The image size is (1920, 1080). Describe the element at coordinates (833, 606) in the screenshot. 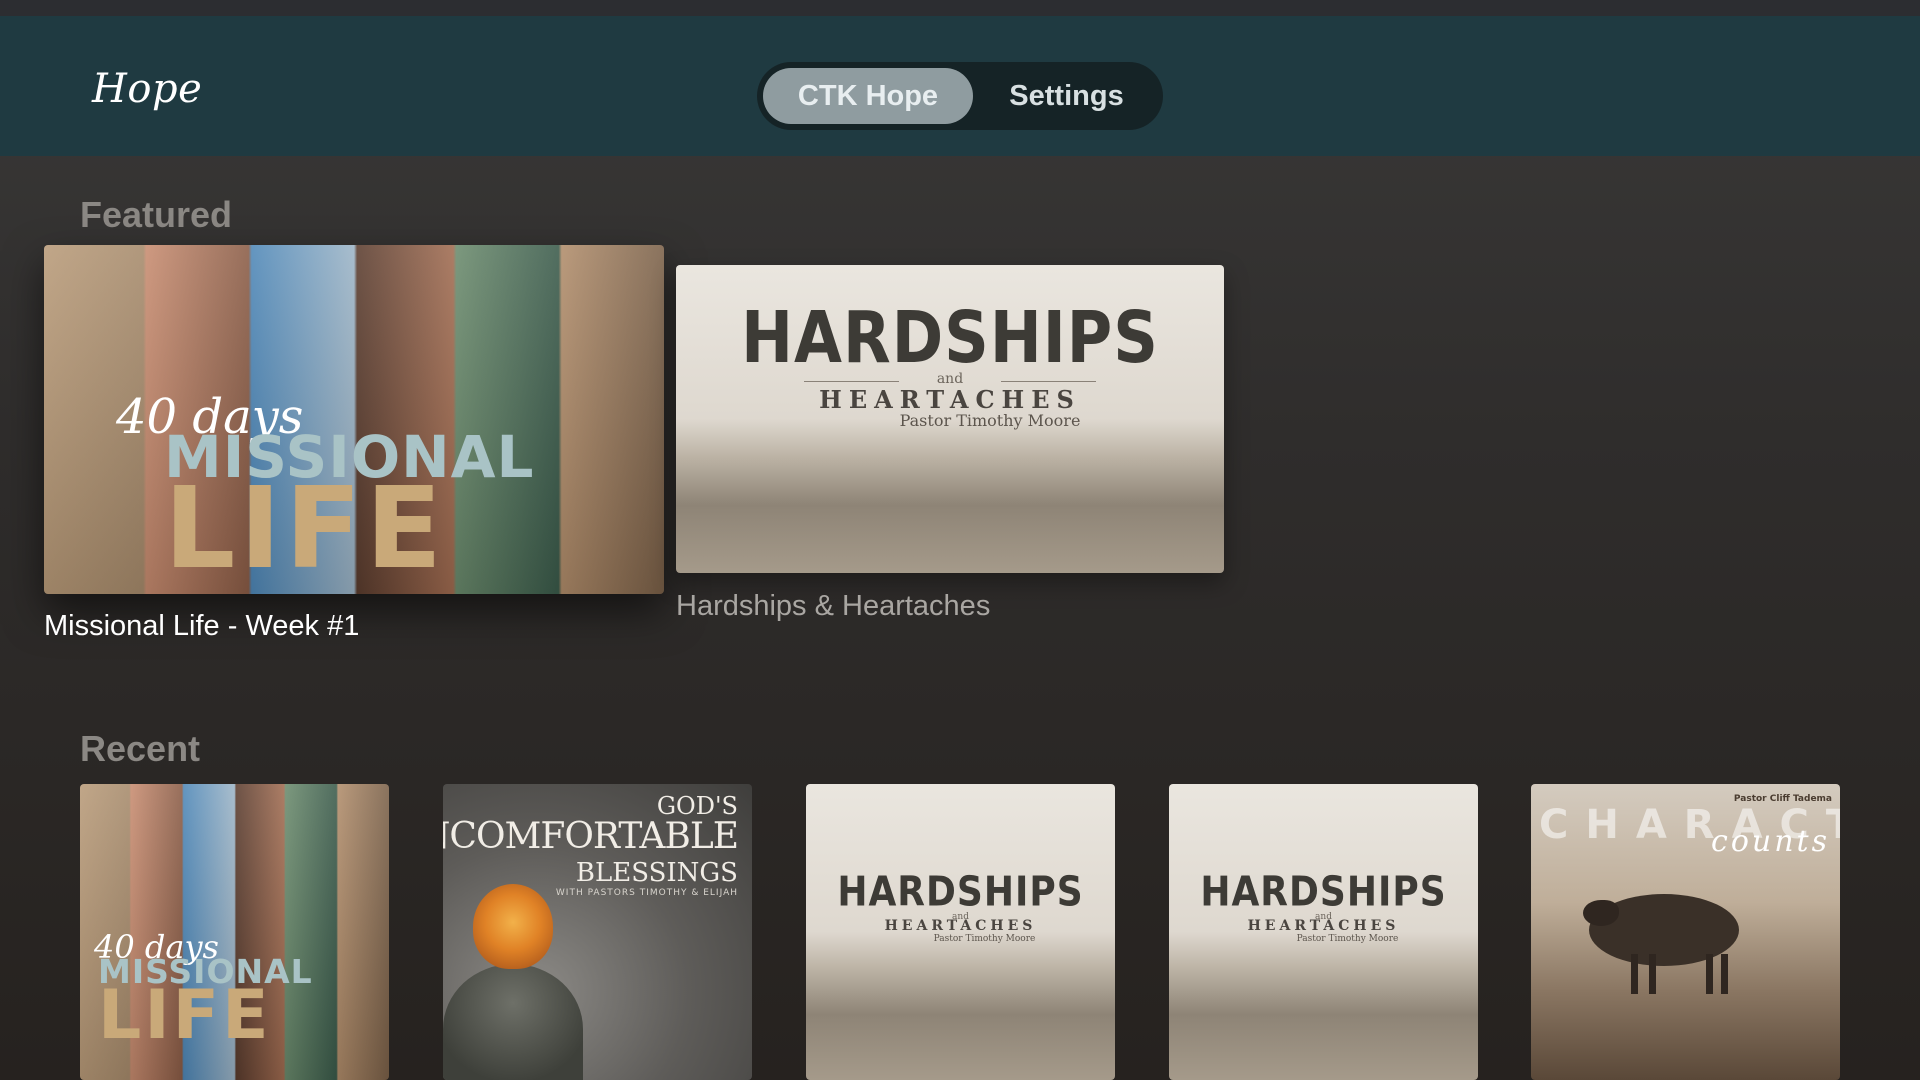

I see `featured-caption-hardships-heartaches: Hardships & Heartaches` at that location.